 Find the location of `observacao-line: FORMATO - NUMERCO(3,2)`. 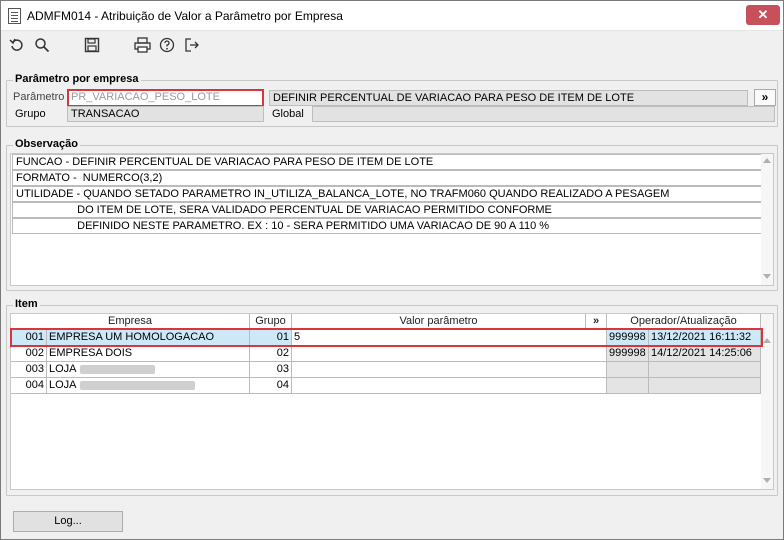

observacao-line: FORMATO - NUMERCO(3,2) is located at coordinates (387, 178).